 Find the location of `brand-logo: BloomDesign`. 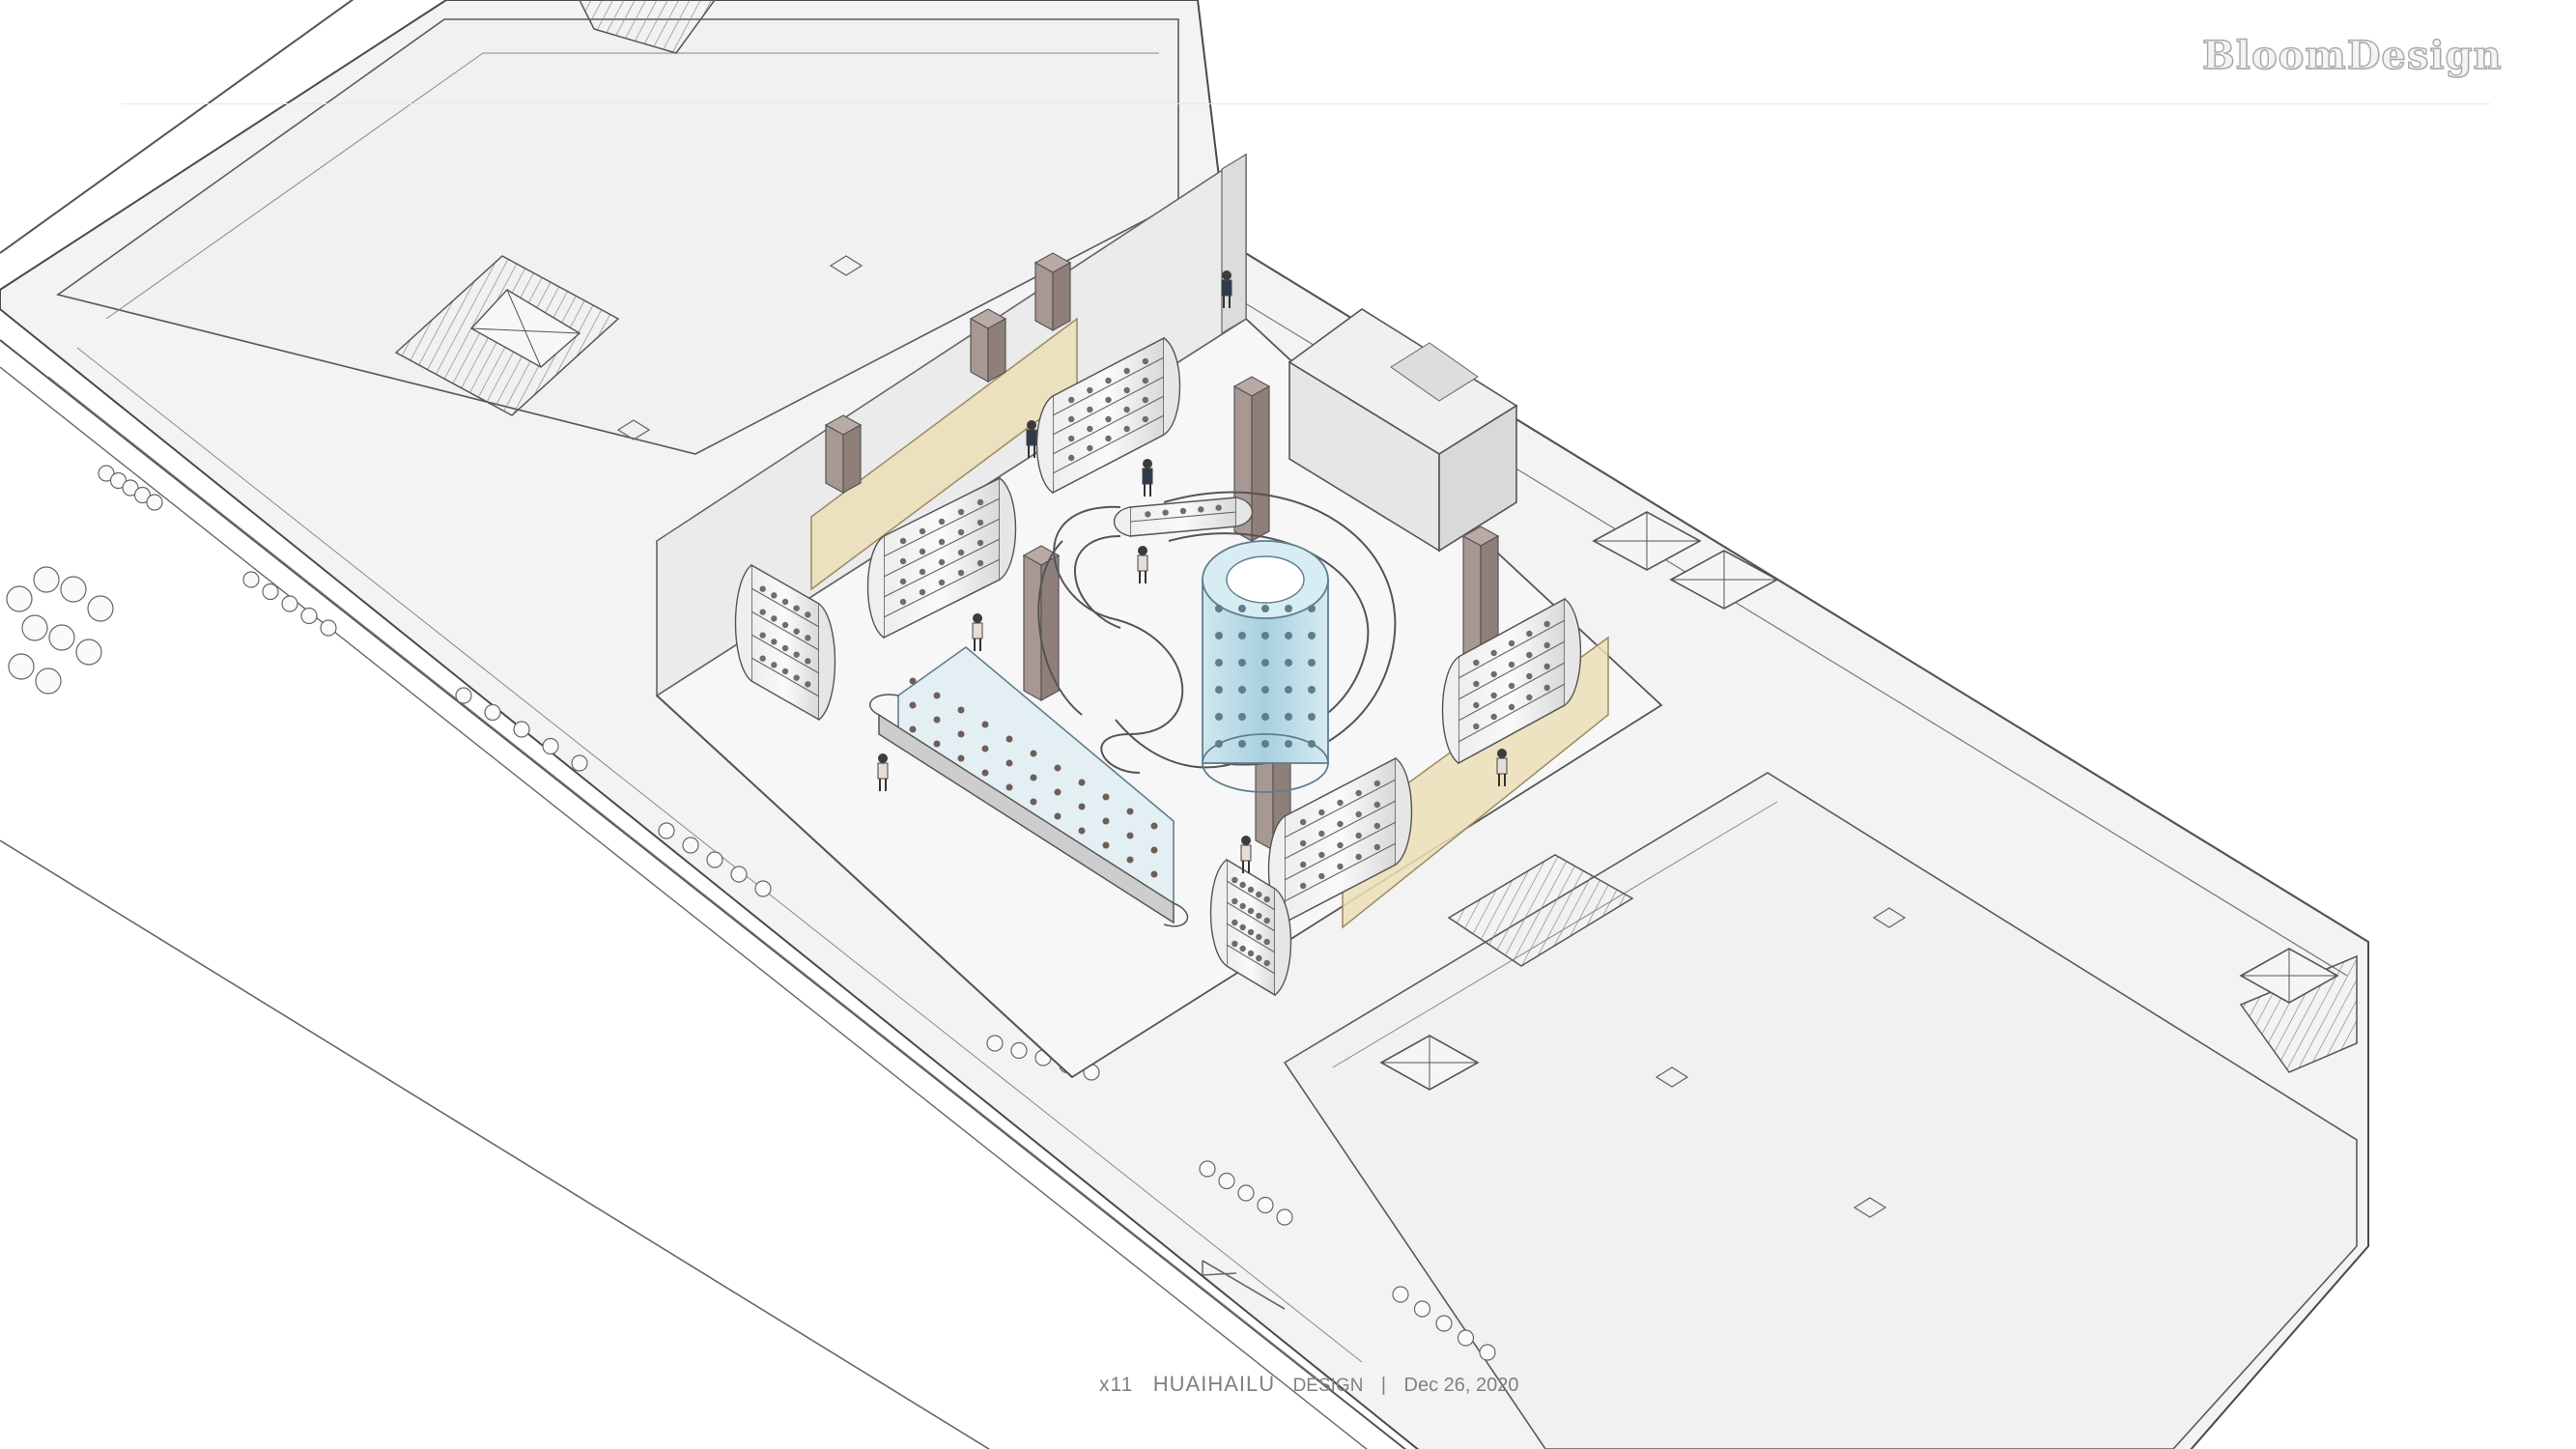

brand-logo: BloomDesign is located at coordinates (2352, 55).